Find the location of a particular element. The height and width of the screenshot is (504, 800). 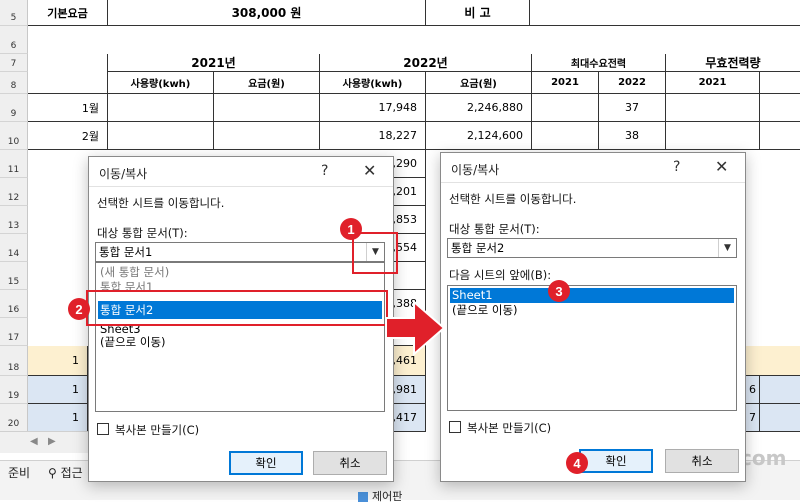

target-workbook-select: 통합 문서1 ▼ is located at coordinates (240, 252).